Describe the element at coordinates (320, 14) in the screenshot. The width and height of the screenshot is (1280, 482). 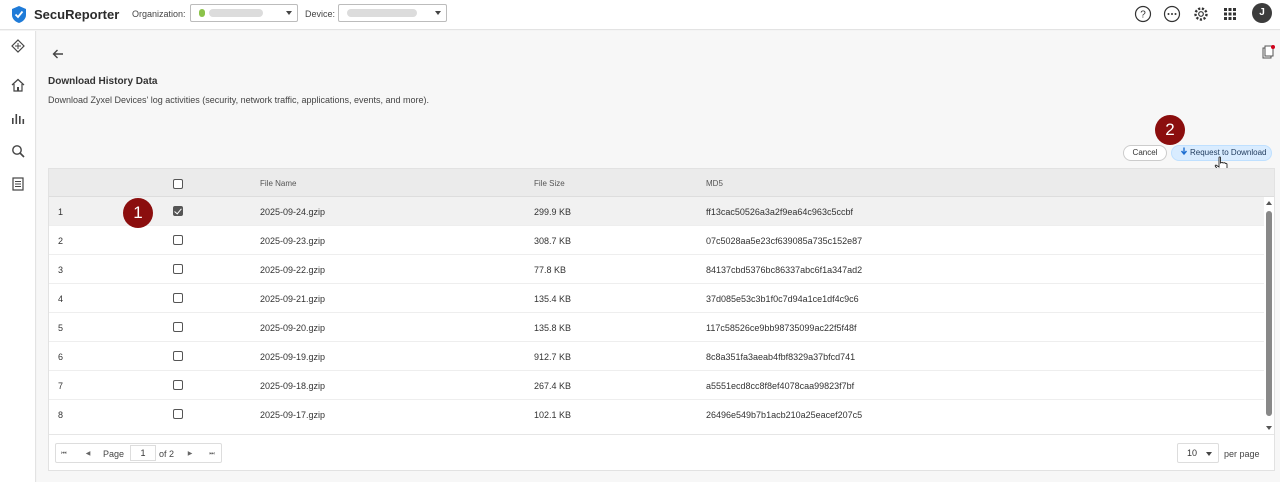
I see `device-label: Device:` at that location.